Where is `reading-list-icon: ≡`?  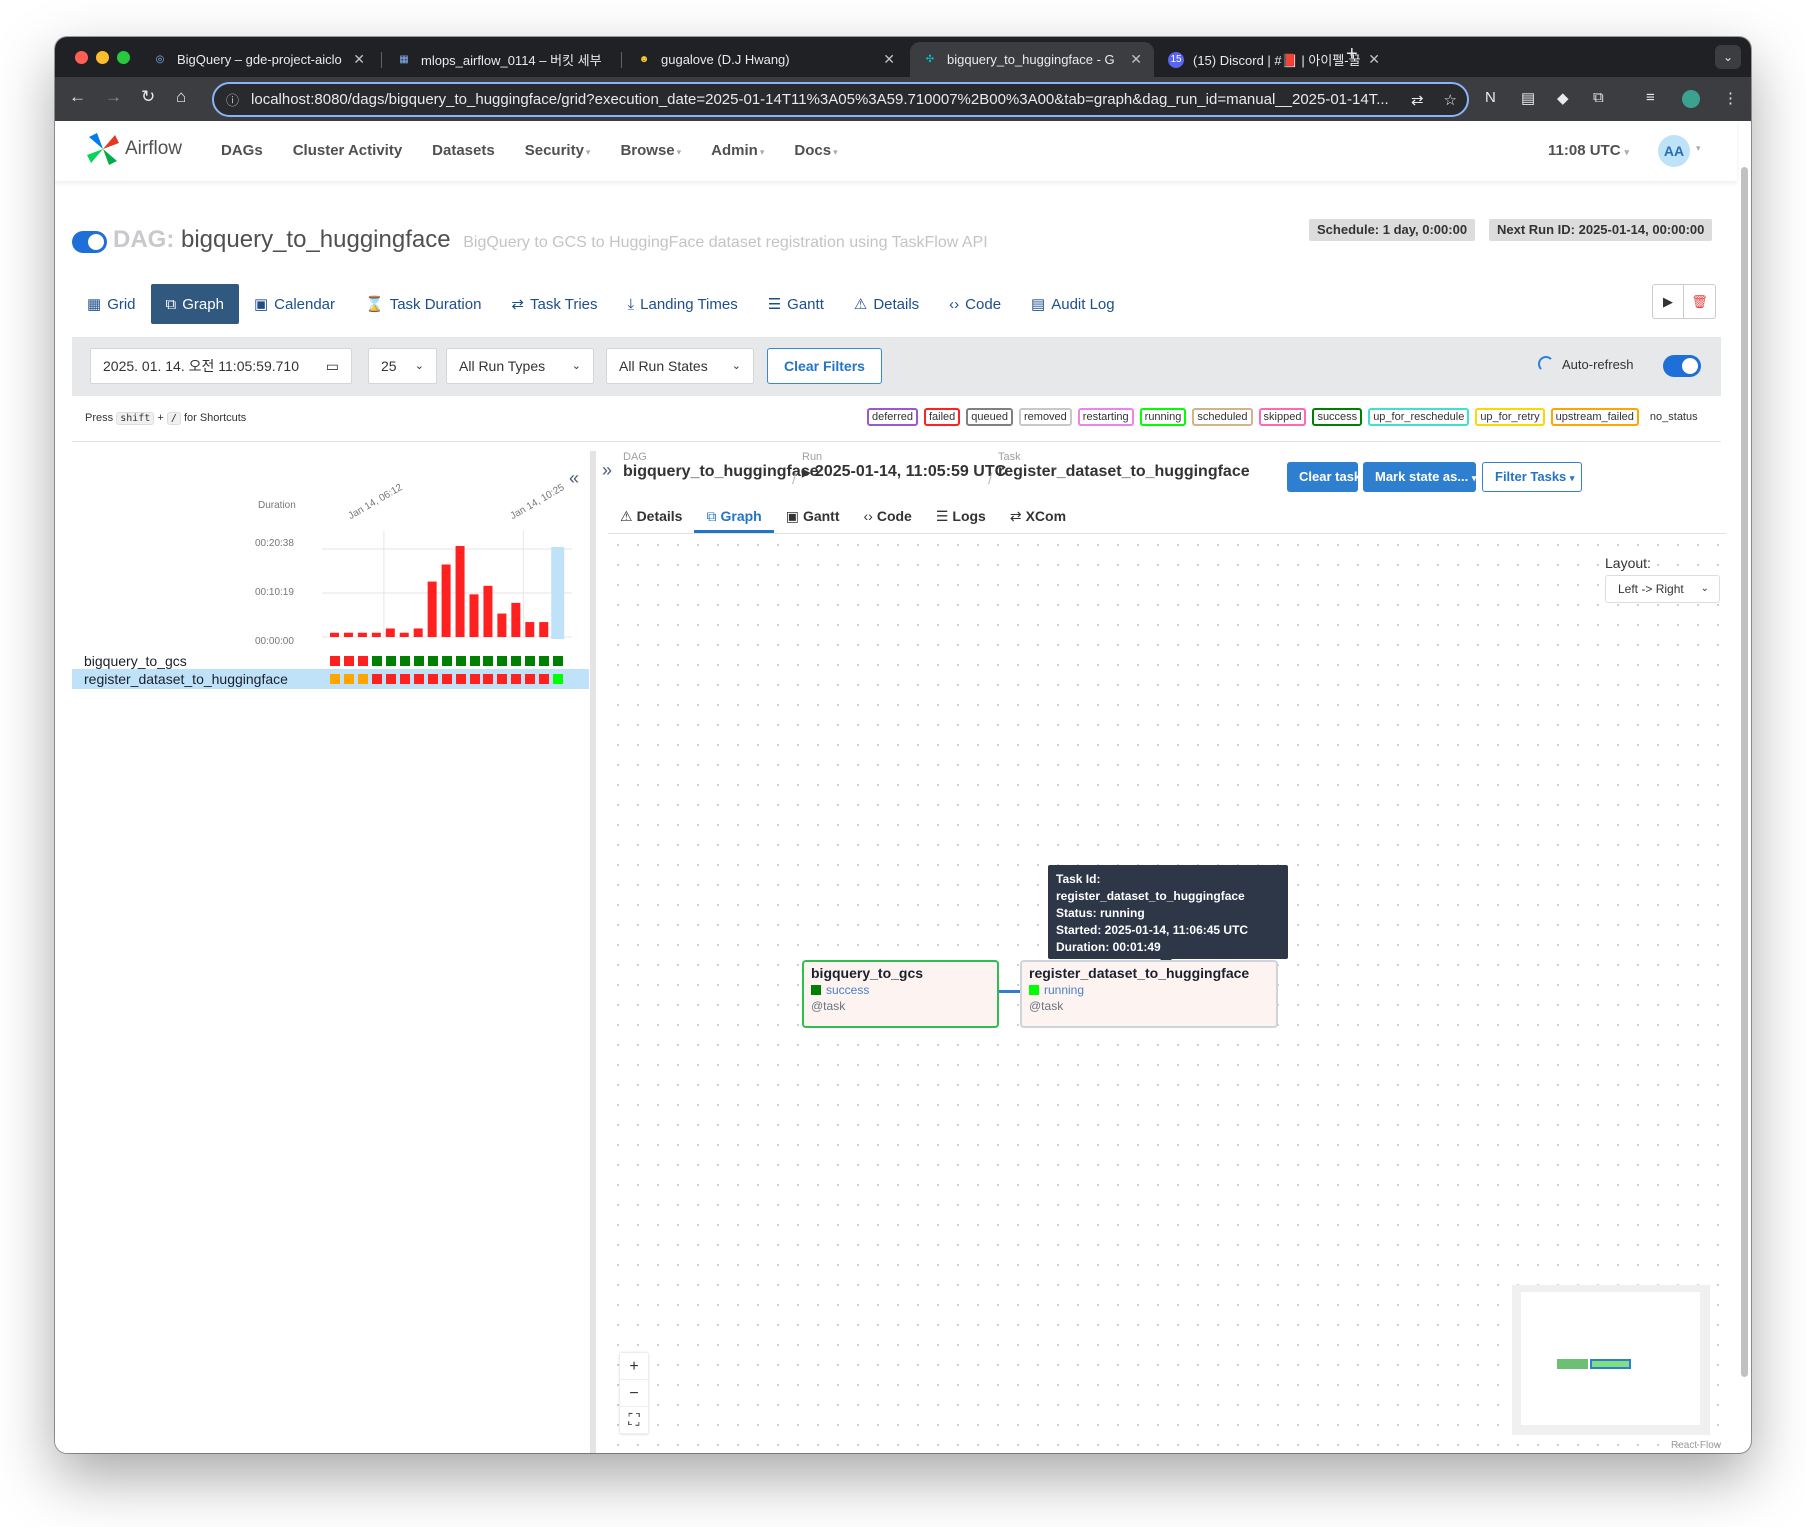 reading-list-icon: ≡ is located at coordinates (1650, 97).